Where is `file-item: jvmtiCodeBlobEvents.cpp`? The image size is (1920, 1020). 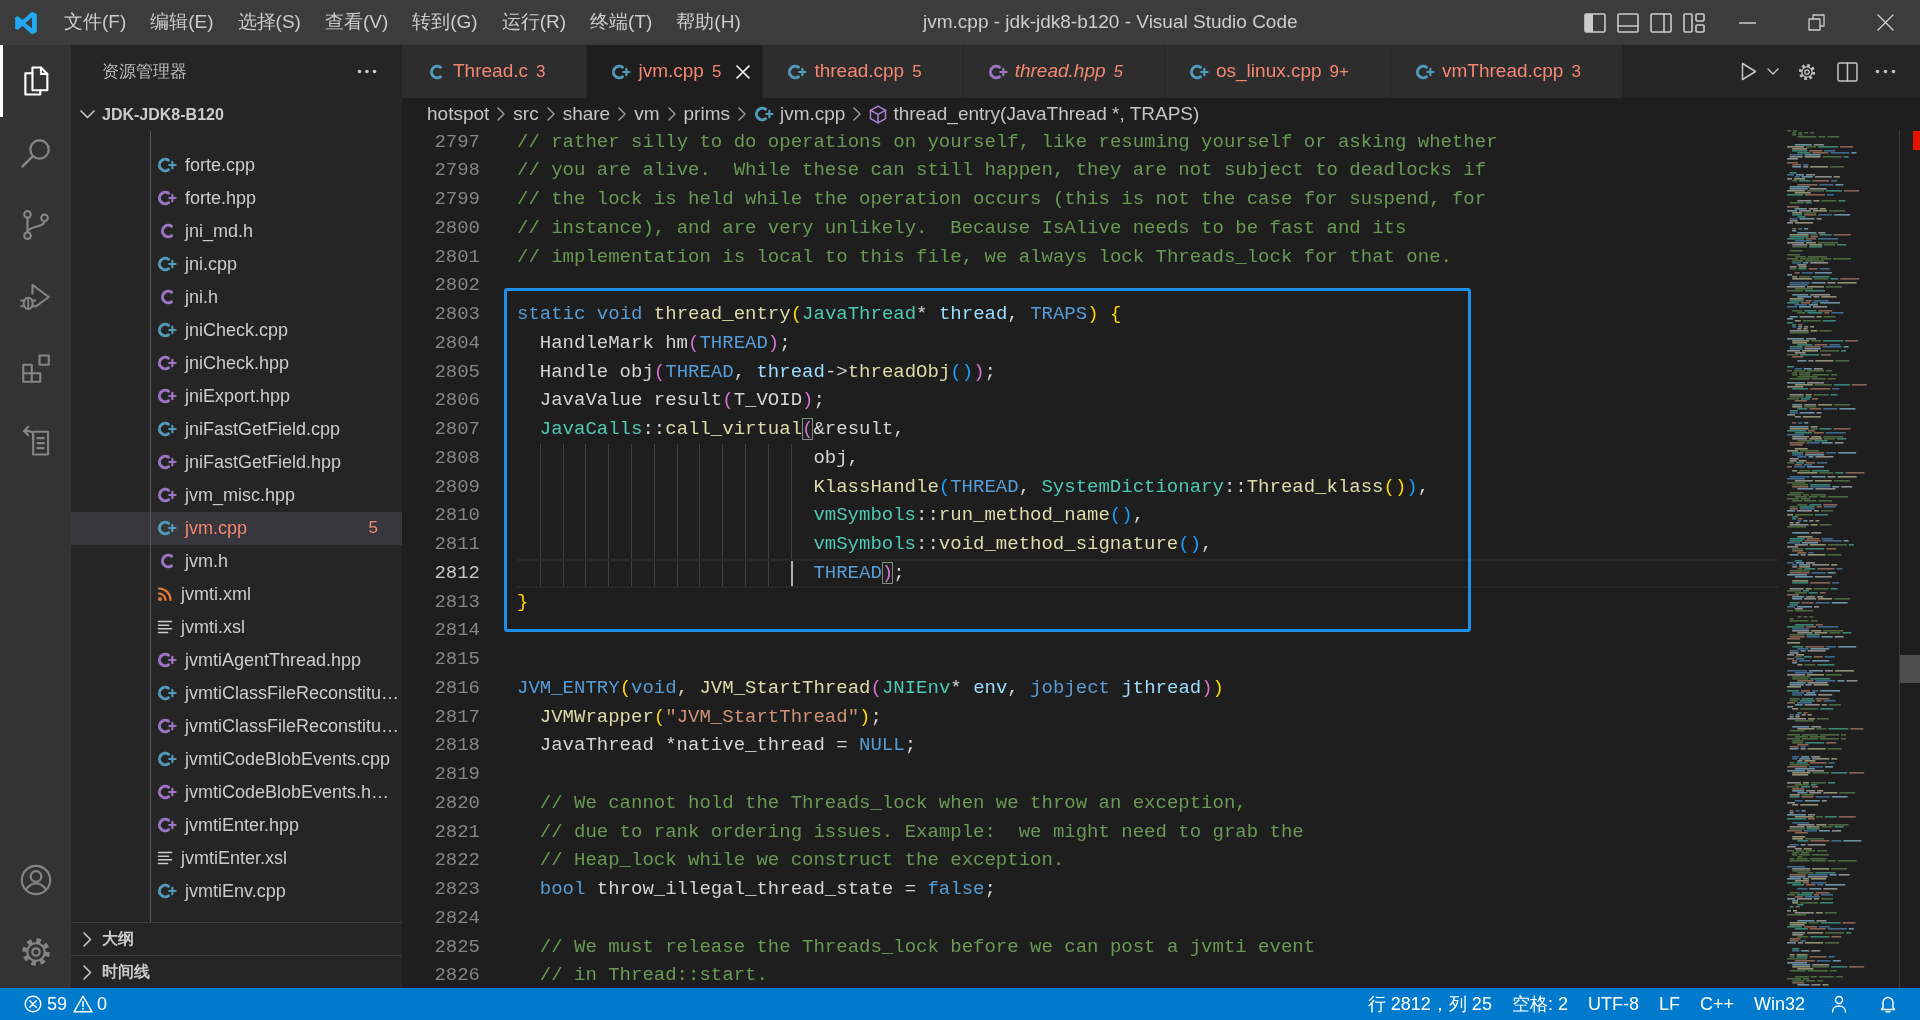 file-item: jvmtiCodeBlobEvents.cpp is located at coordinates (274, 759).